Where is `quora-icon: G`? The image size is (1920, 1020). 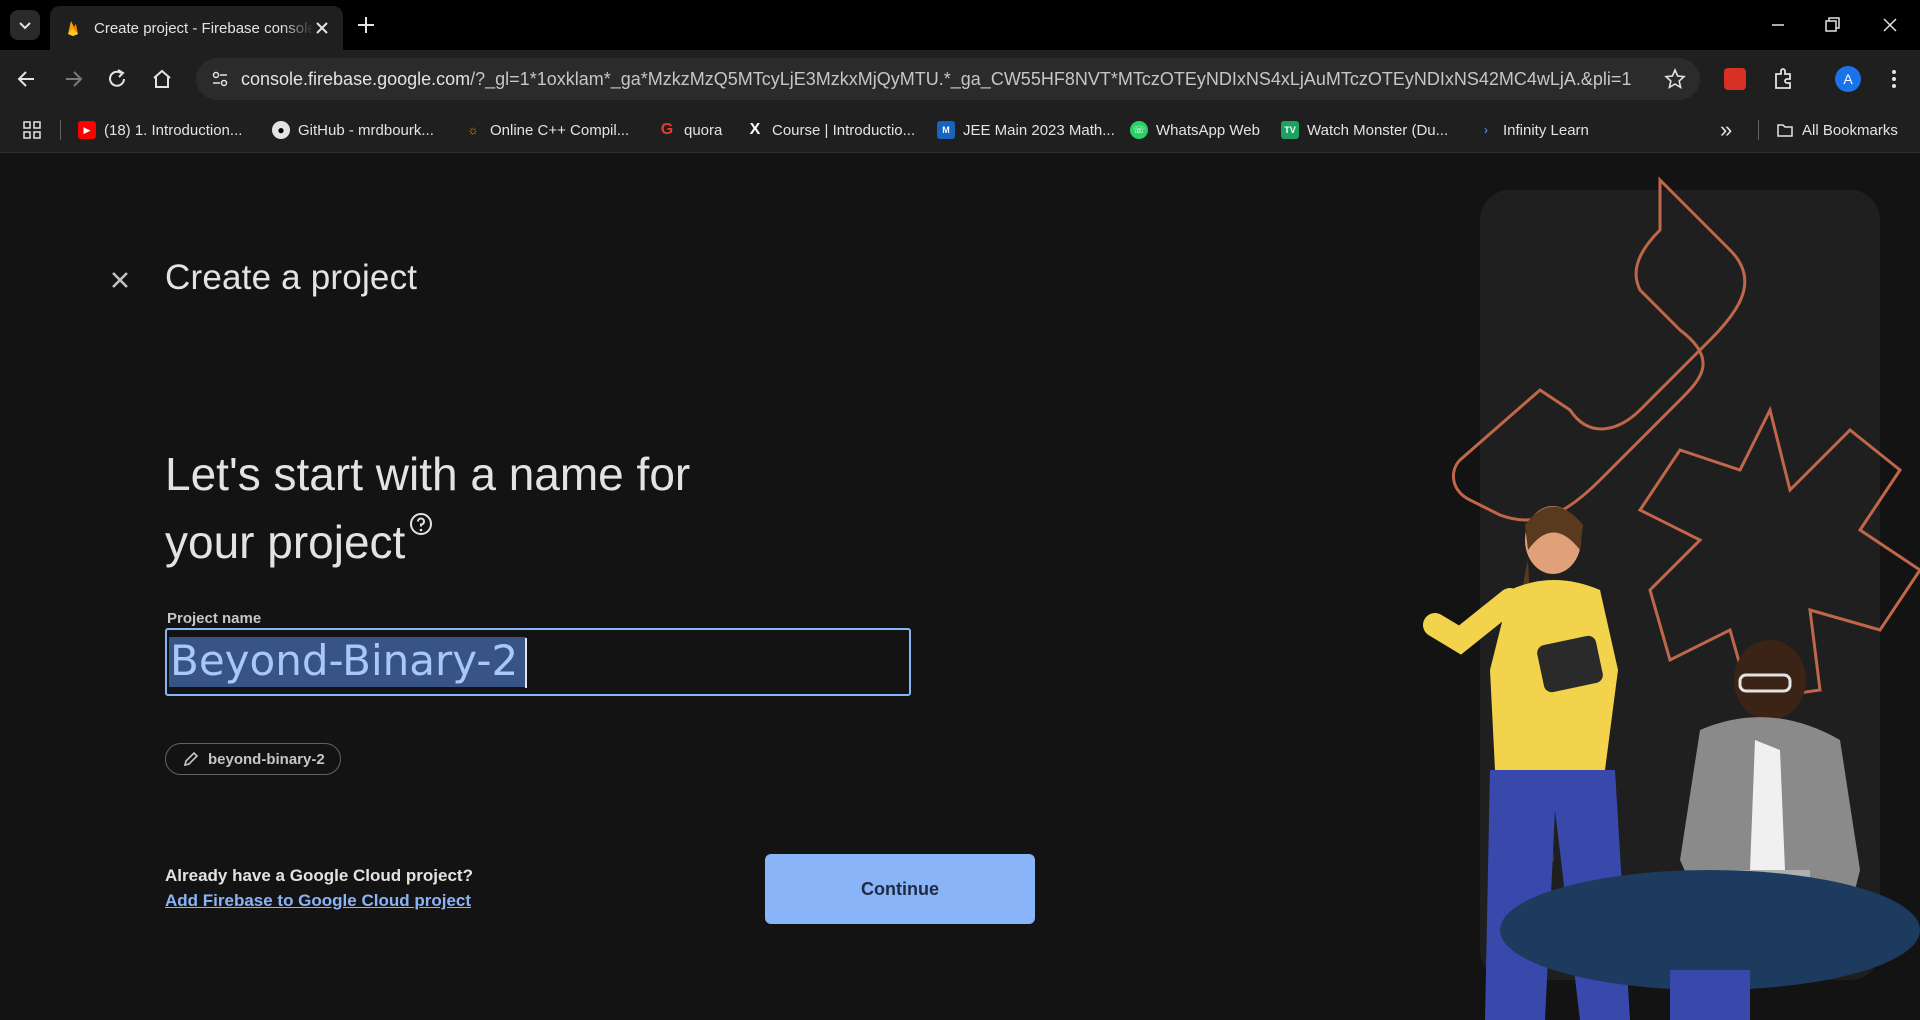
quora-icon: G is located at coordinates (667, 129).